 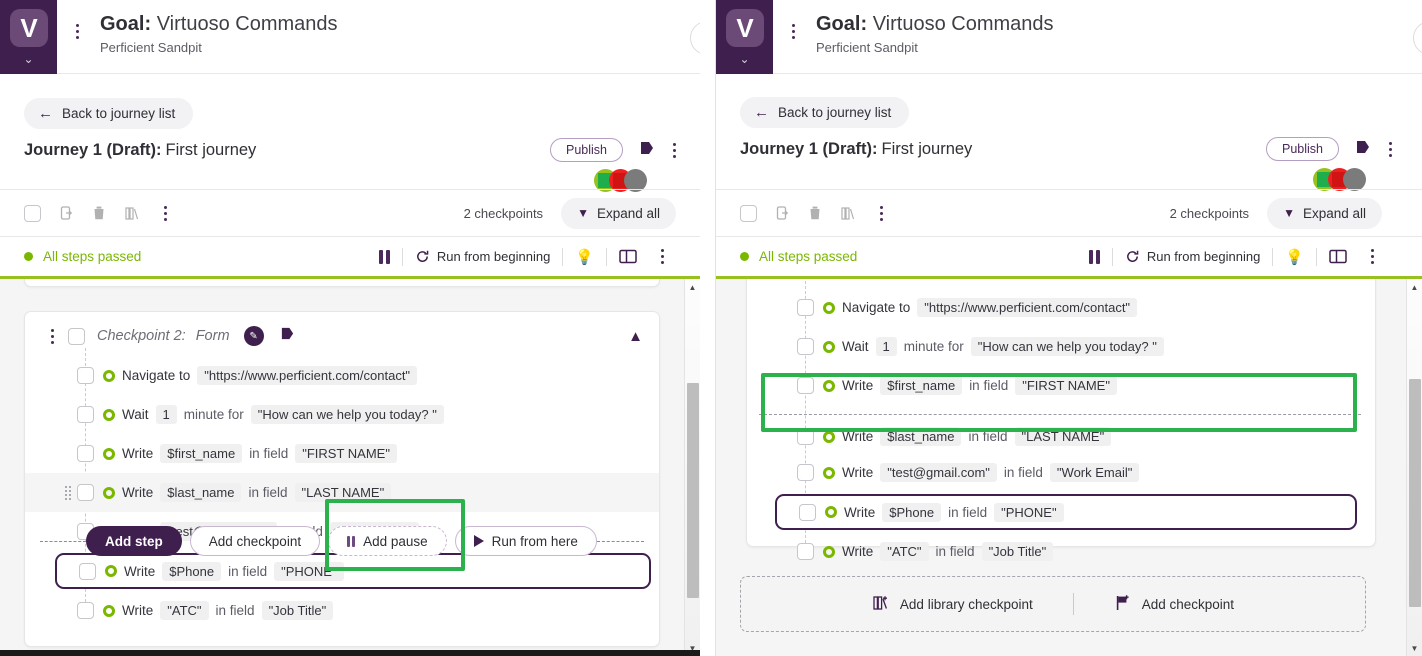 What do you see at coordinates (350, 653) in the screenshot?
I see `horizontal-scrollbar-left` at bounding box center [350, 653].